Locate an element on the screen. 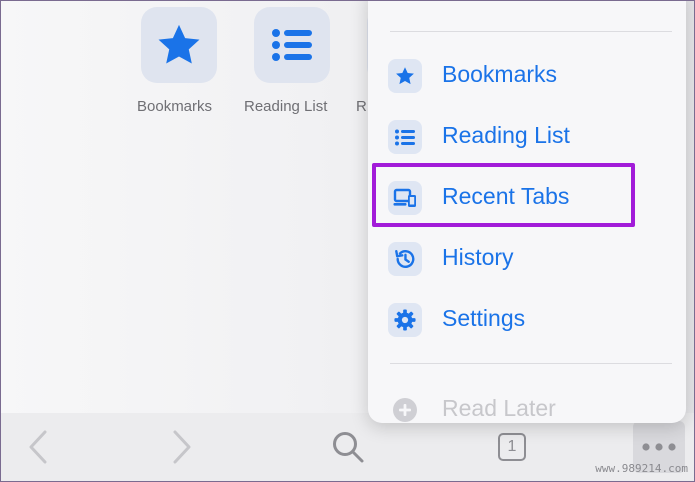 The height and width of the screenshot is (482, 695). forward-button is located at coordinates (182, 447).